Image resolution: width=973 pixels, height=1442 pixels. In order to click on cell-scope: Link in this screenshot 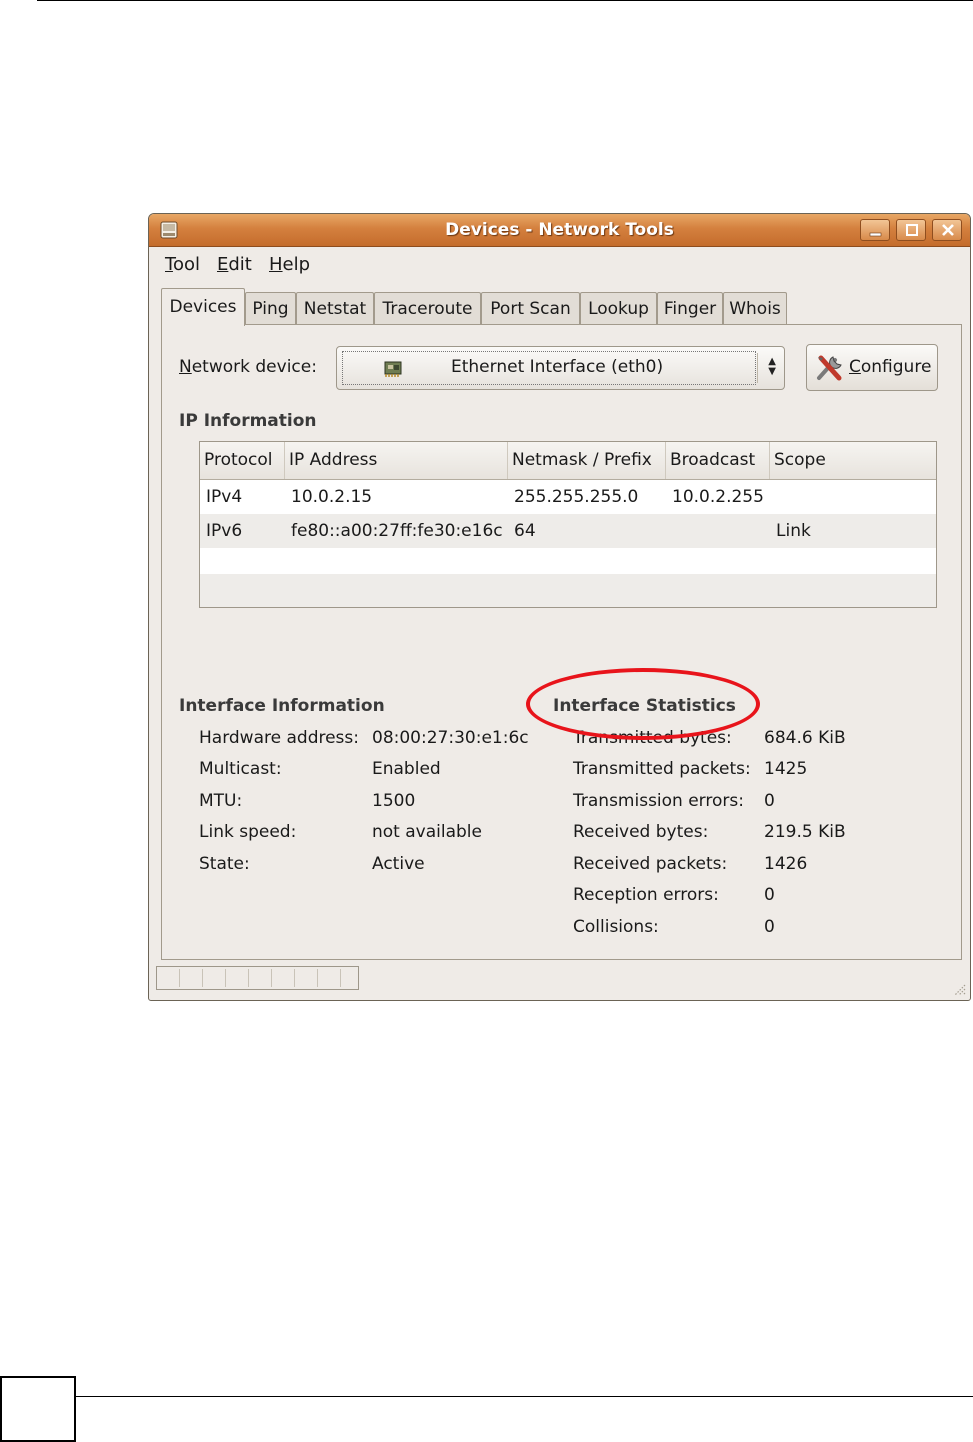, I will do `click(793, 531)`.